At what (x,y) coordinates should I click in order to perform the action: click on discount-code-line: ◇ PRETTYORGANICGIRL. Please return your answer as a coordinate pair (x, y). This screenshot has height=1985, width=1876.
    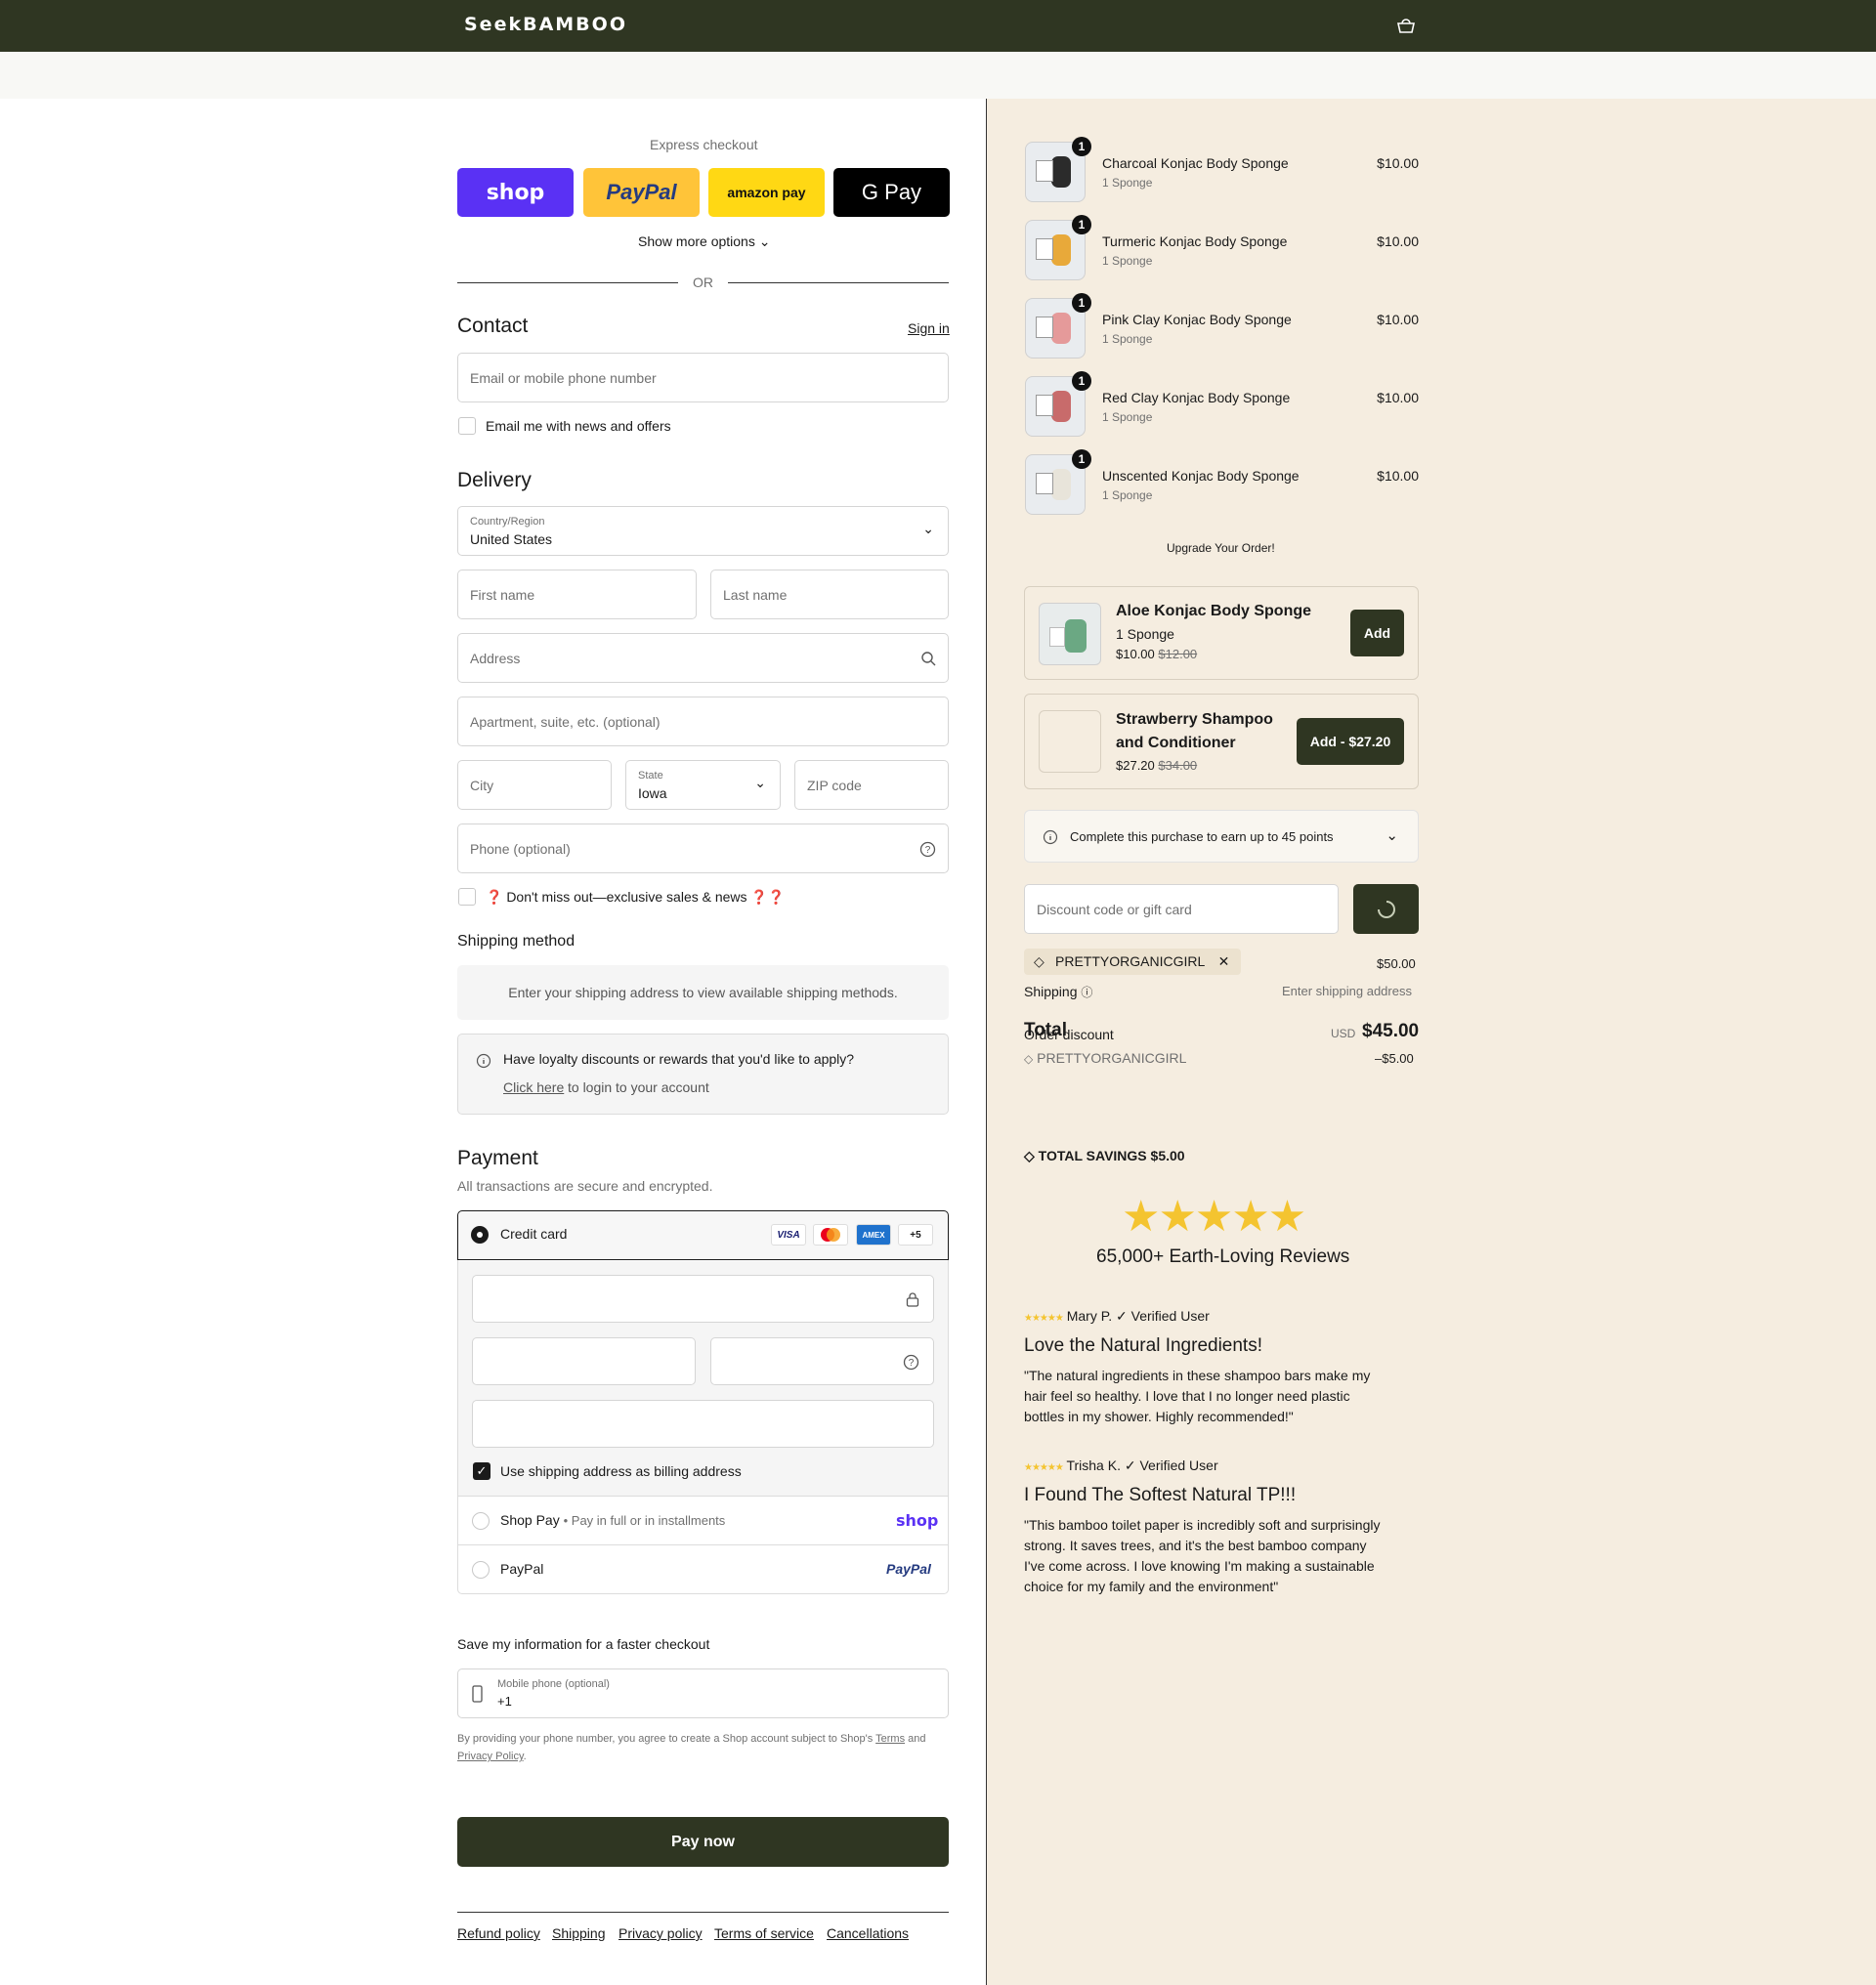
    Looking at the image, I should click on (1105, 1058).